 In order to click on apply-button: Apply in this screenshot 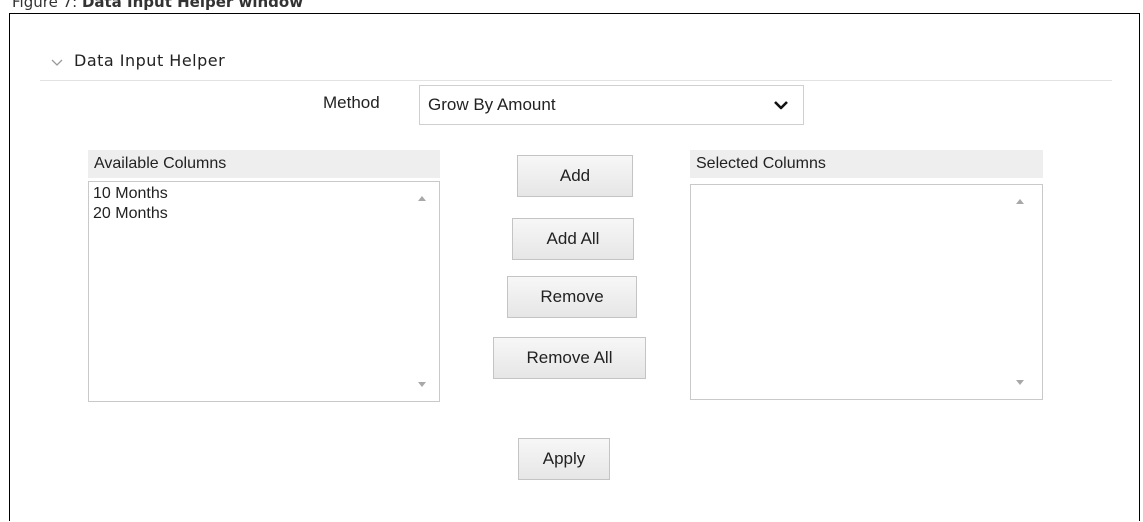, I will do `click(564, 459)`.